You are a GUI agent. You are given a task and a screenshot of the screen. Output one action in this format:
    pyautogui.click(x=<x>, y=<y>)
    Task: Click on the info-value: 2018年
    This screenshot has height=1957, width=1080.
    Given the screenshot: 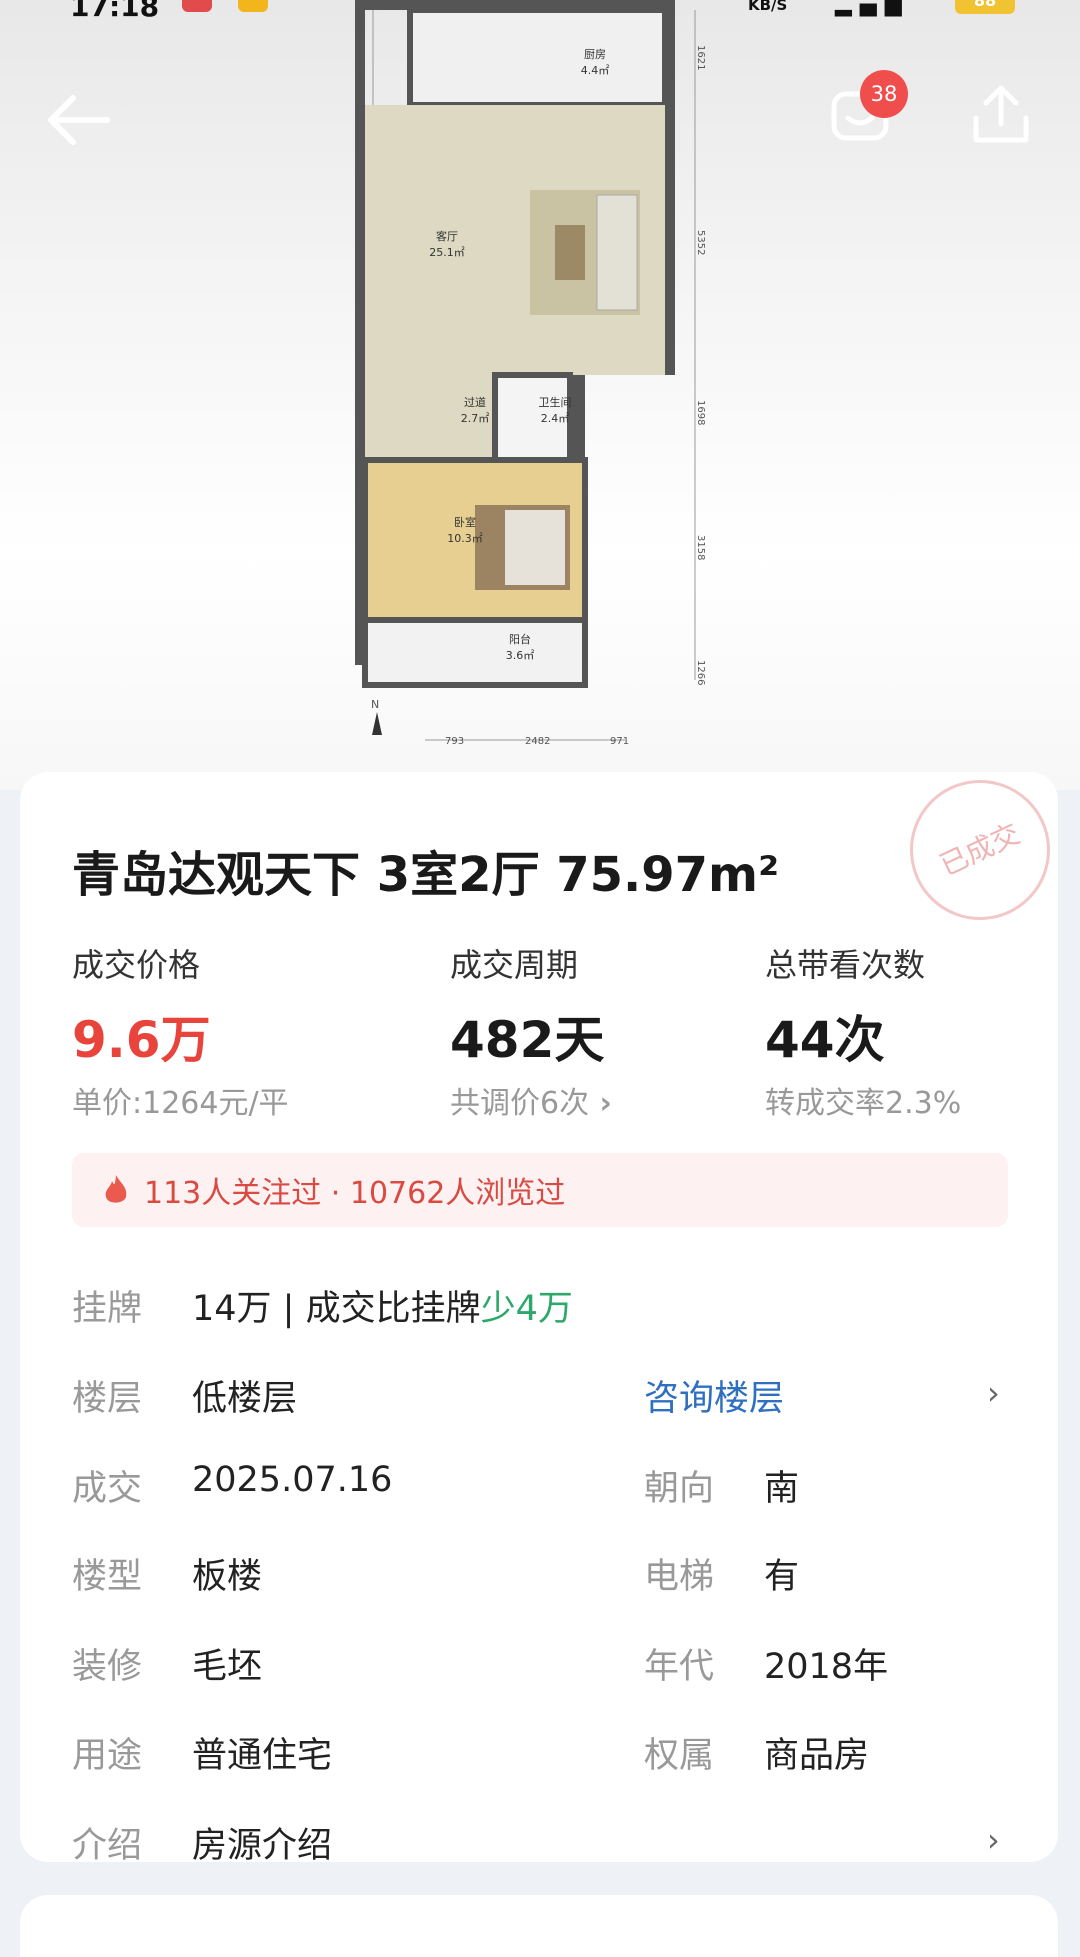 What is the action you would take?
    pyautogui.click(x=826, y=1667)
    